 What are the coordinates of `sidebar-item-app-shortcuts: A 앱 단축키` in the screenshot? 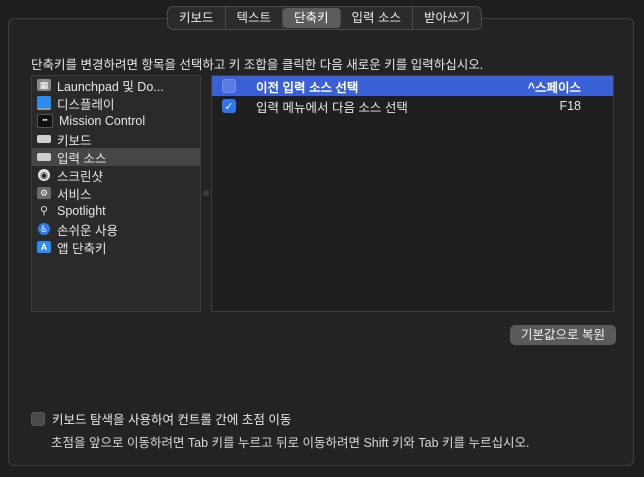 It's located at (116, 247).